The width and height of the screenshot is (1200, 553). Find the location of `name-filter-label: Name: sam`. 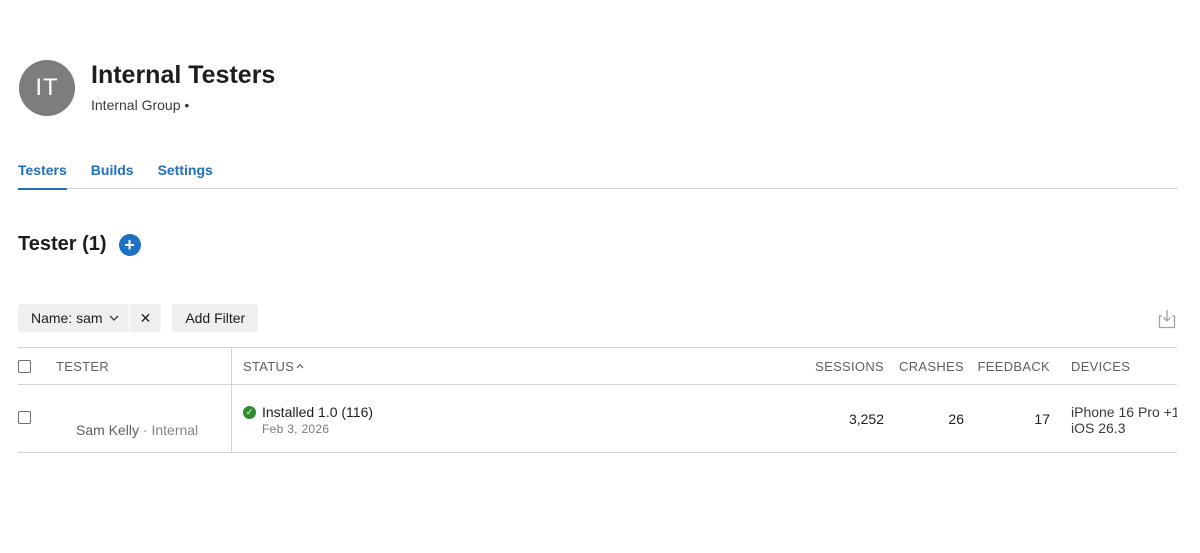

name-filter-label: Name: sam is located at coordinates (67, 318).